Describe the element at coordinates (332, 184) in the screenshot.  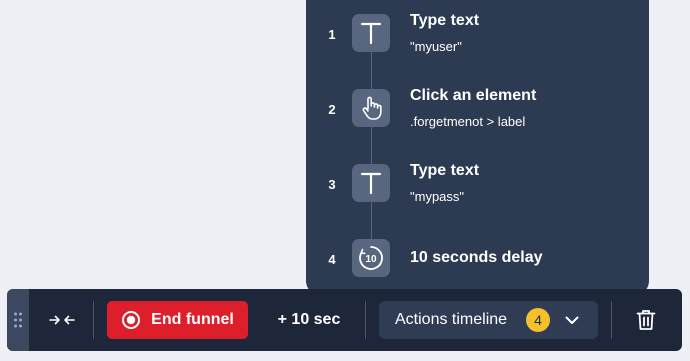
I see `step-number: 3` at that location.